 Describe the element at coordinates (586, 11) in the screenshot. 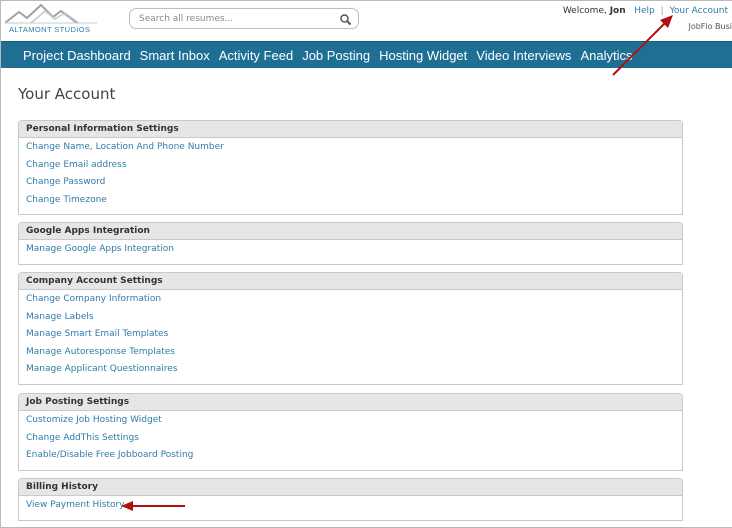

I see `welcome-prefix: Welcome,` at that location.